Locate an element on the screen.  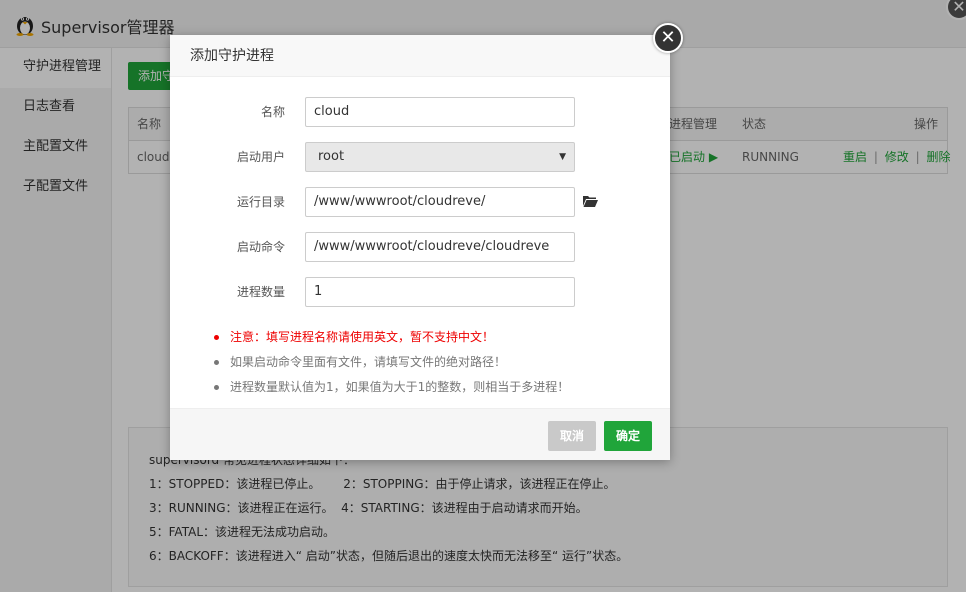
dialog-close-icon: ✕ is located at coordinates (668, 38).